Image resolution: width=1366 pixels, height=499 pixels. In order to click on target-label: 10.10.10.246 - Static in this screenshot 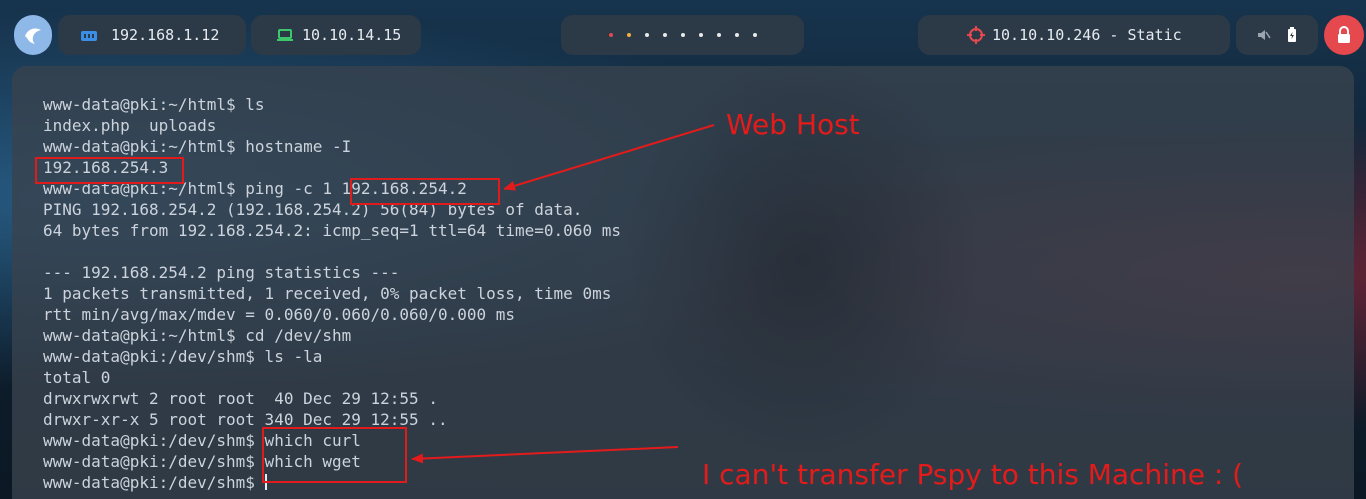, I will do `click(1087, 35)`.